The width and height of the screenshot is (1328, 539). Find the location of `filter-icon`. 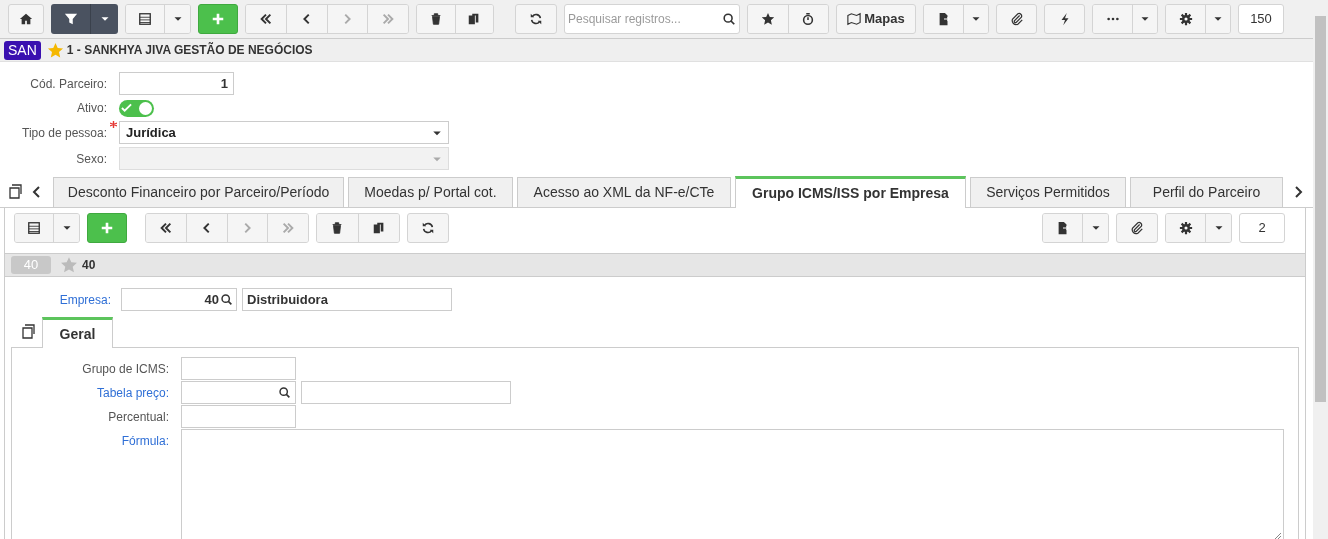

filter-icon is located at coordinates (70, 19).